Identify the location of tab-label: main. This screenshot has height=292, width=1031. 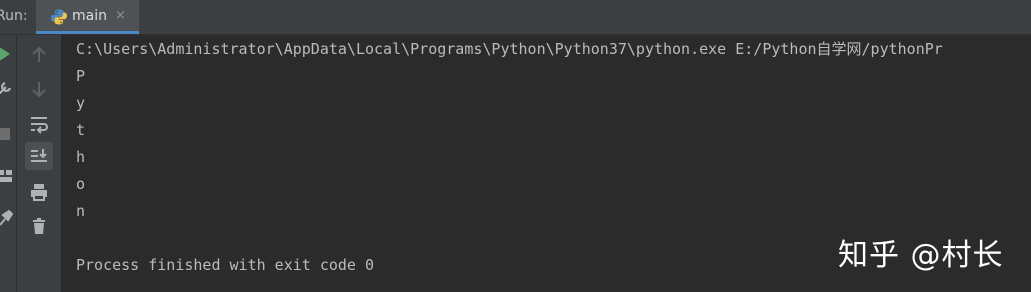
(89, 16).